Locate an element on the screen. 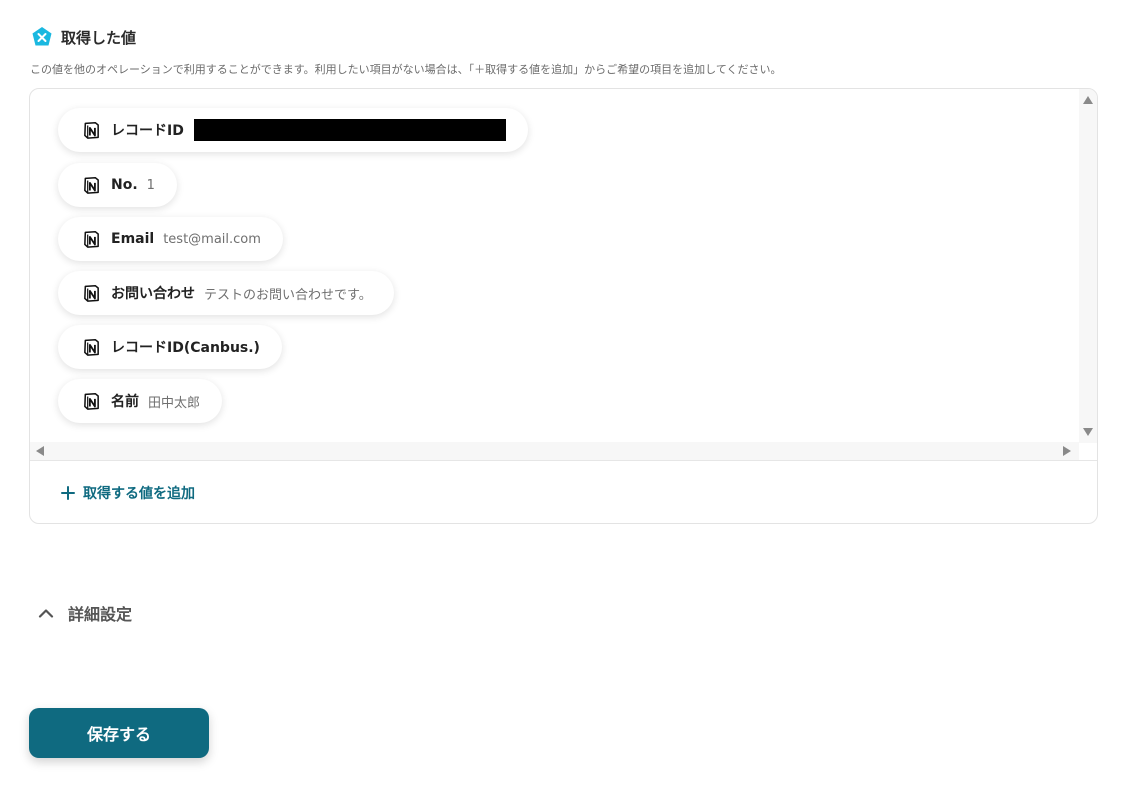 This screenshot has width=1133, height=792. value-chip-inquiry: お問い合わせ テストのお問い合わせです。 is located at coordinates (226, 293).